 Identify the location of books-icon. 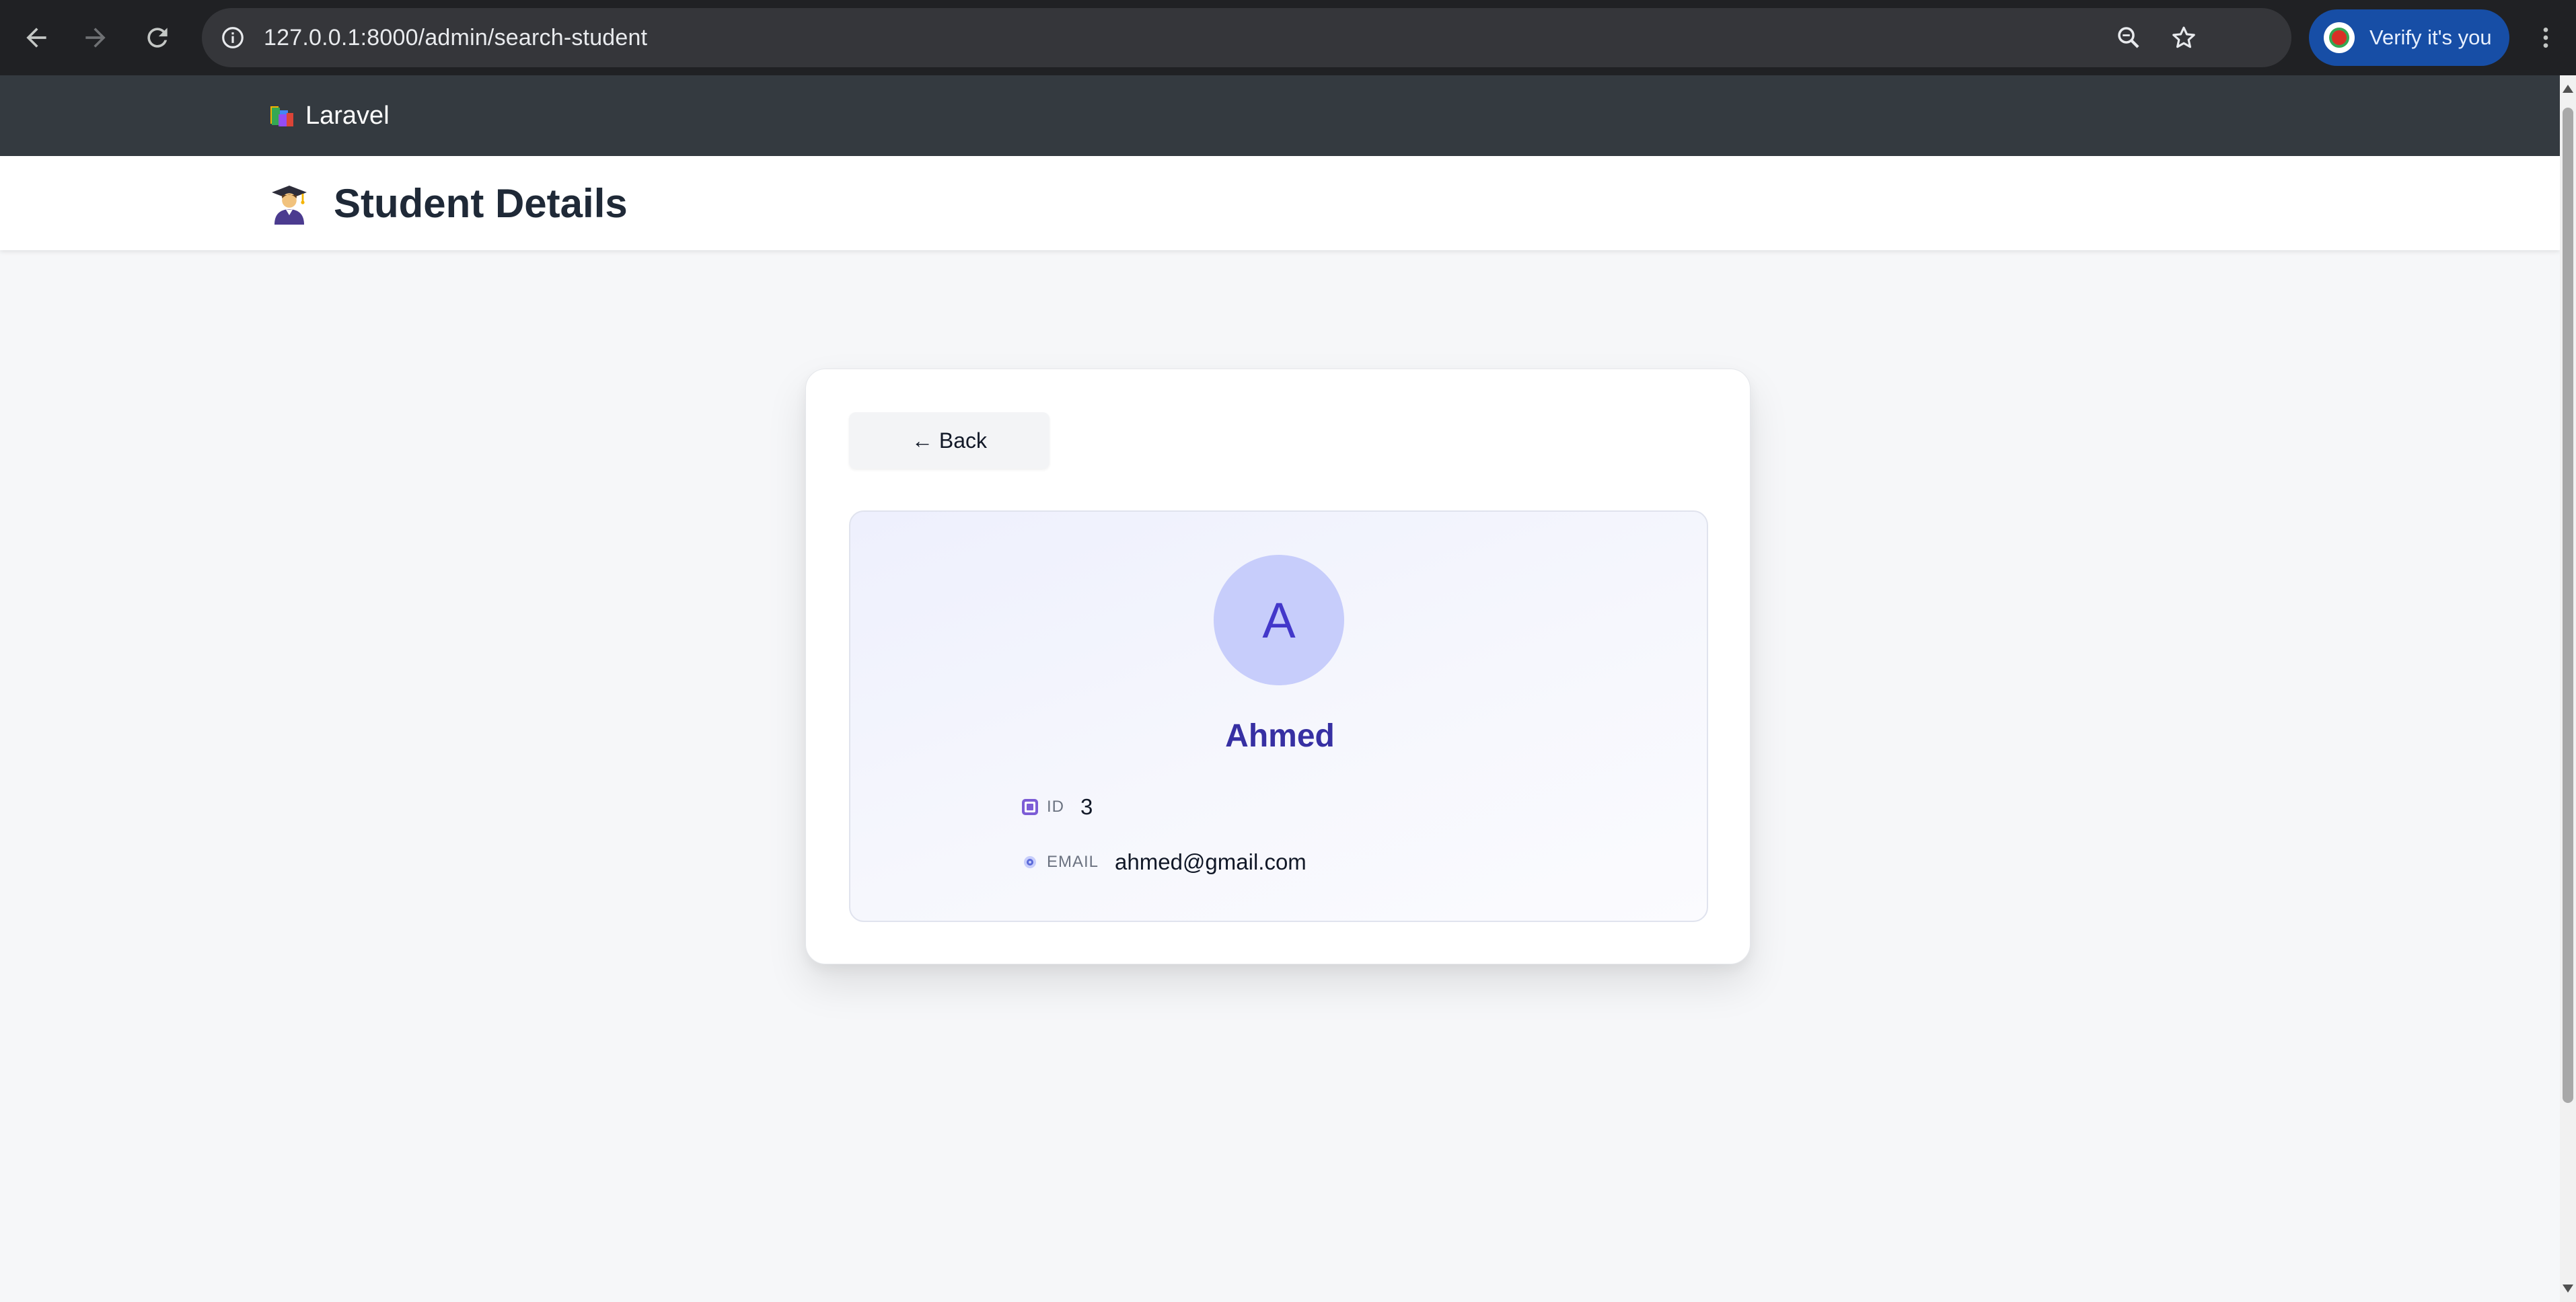
(282, 115).